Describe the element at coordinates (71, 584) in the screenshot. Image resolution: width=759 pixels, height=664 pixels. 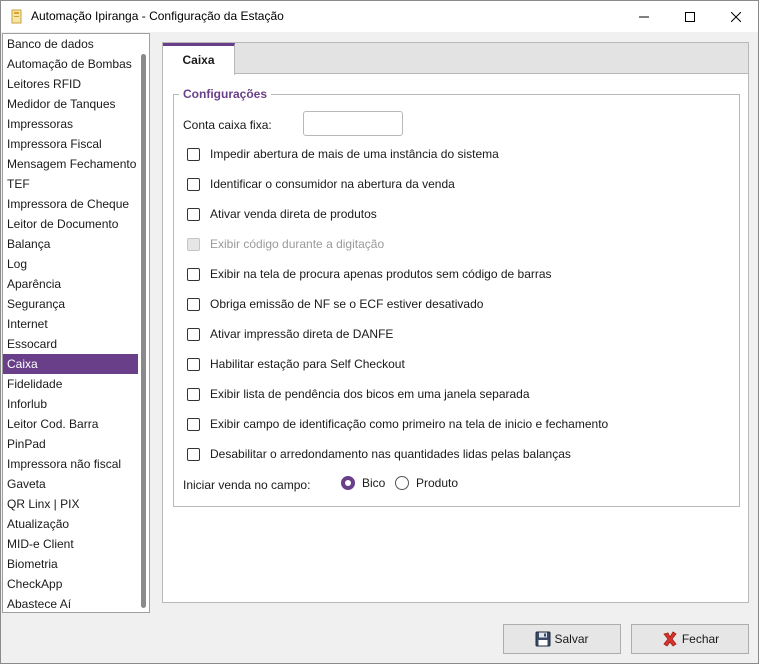
I see `sidebar-item: CheckApp` at that location.